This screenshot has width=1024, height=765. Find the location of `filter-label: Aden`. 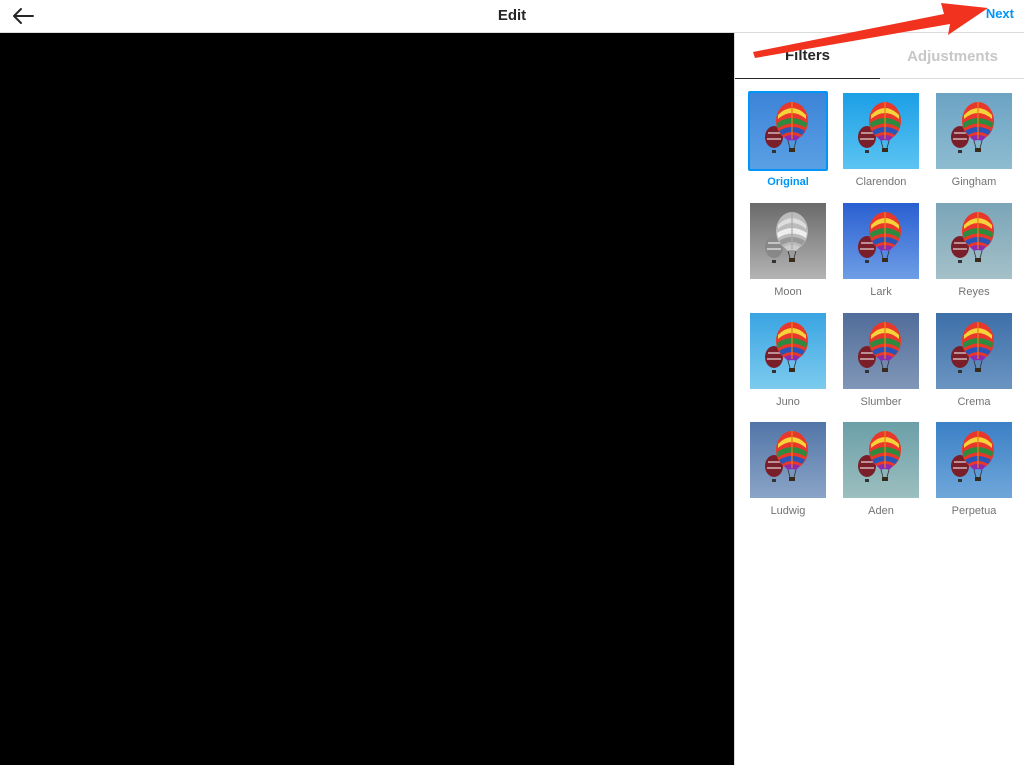

filter-label: Aden is located at coordinates (881, 511).